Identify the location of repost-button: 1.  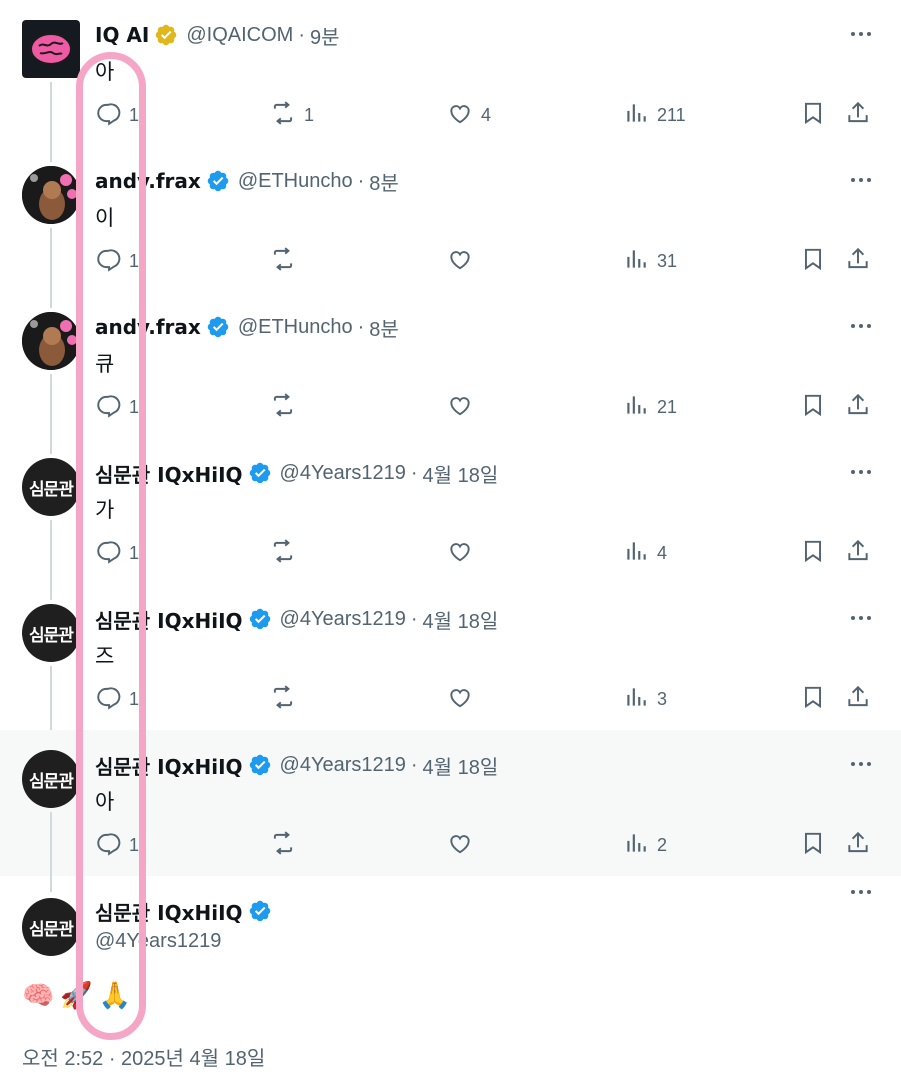
(292, 115).